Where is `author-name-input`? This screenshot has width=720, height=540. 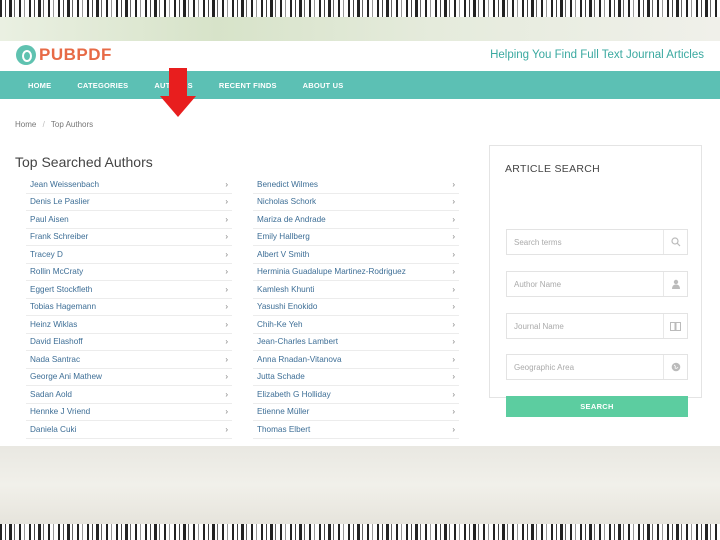 author-name-input is located at coordinates (582, 284).